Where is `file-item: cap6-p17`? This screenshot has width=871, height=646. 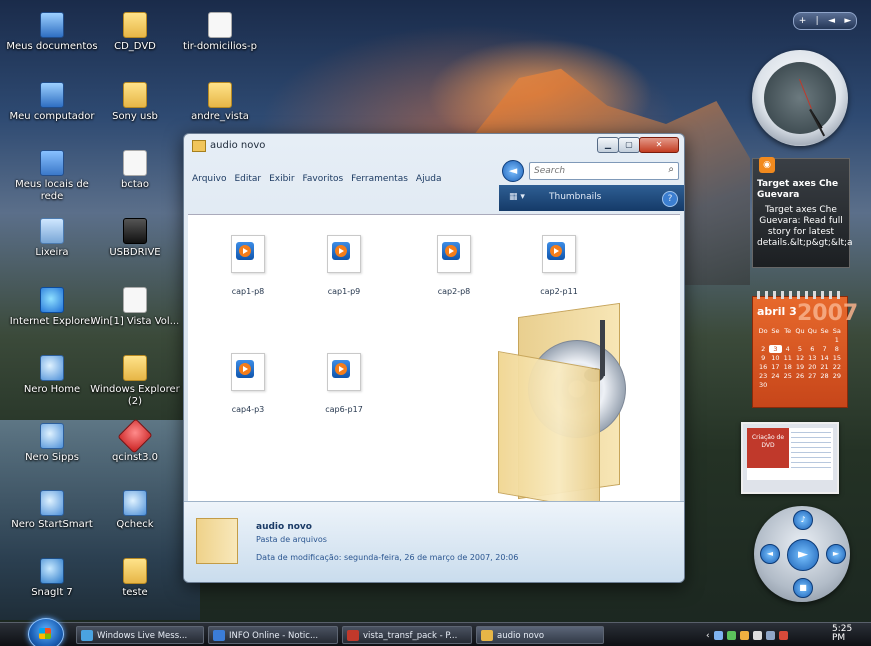 file-item: cap6-p17 is located at coordinates (344, 383).